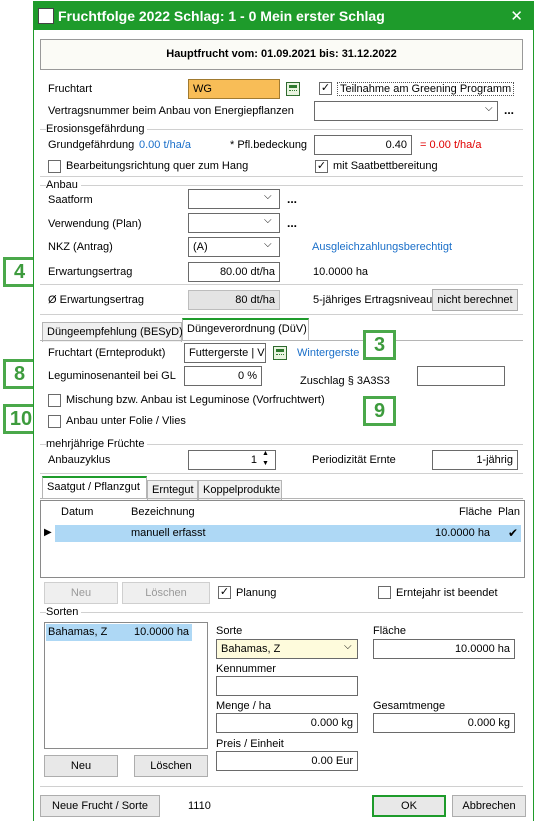 The height and width of the screenshot is (822, 534). What do you see at coordinates (157, 166) in the screenshot?
I see `direction-label: Bearbeitungsrichtung quer zum Hang` at bounding box center [157, 166].